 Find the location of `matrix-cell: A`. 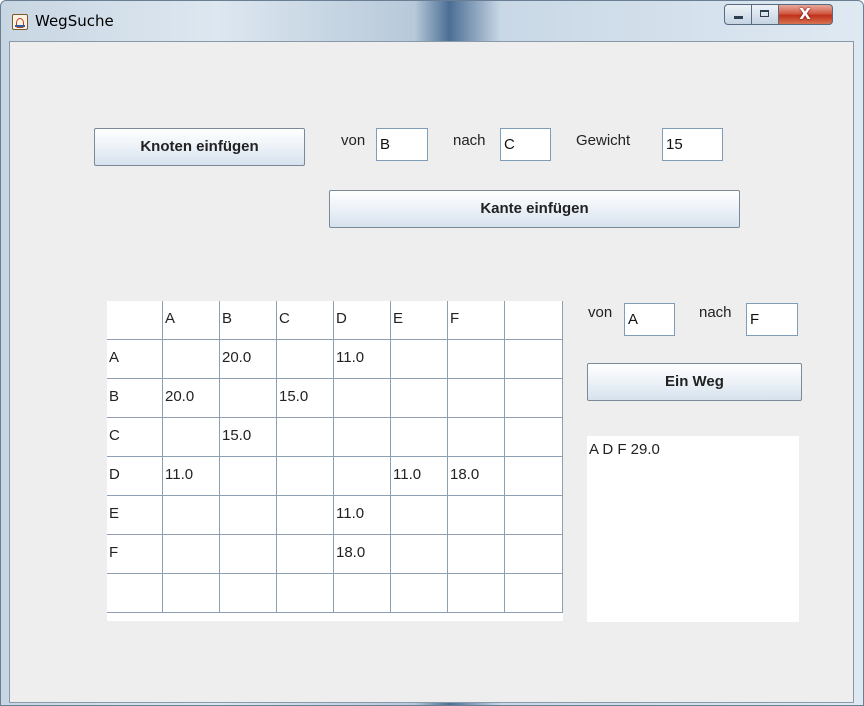

matrix-cell: A is located at coordinates (135, 359).